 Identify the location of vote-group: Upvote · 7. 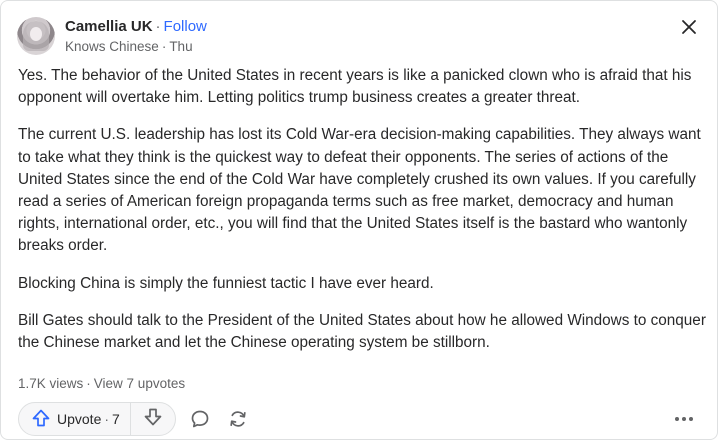
(97, 419).